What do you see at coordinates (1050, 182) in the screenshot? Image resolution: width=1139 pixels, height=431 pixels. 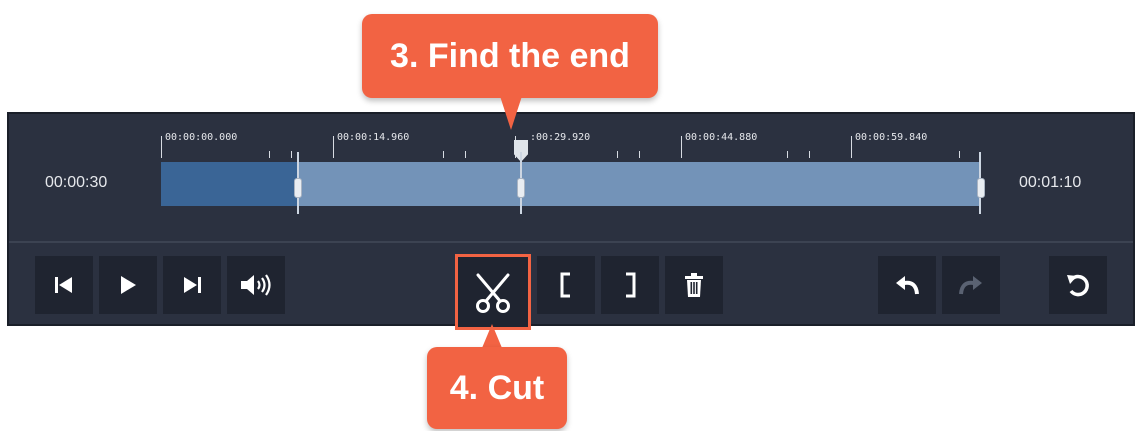 I see `end-time-label: 00:01:10` at bounding box center [1050, 182].